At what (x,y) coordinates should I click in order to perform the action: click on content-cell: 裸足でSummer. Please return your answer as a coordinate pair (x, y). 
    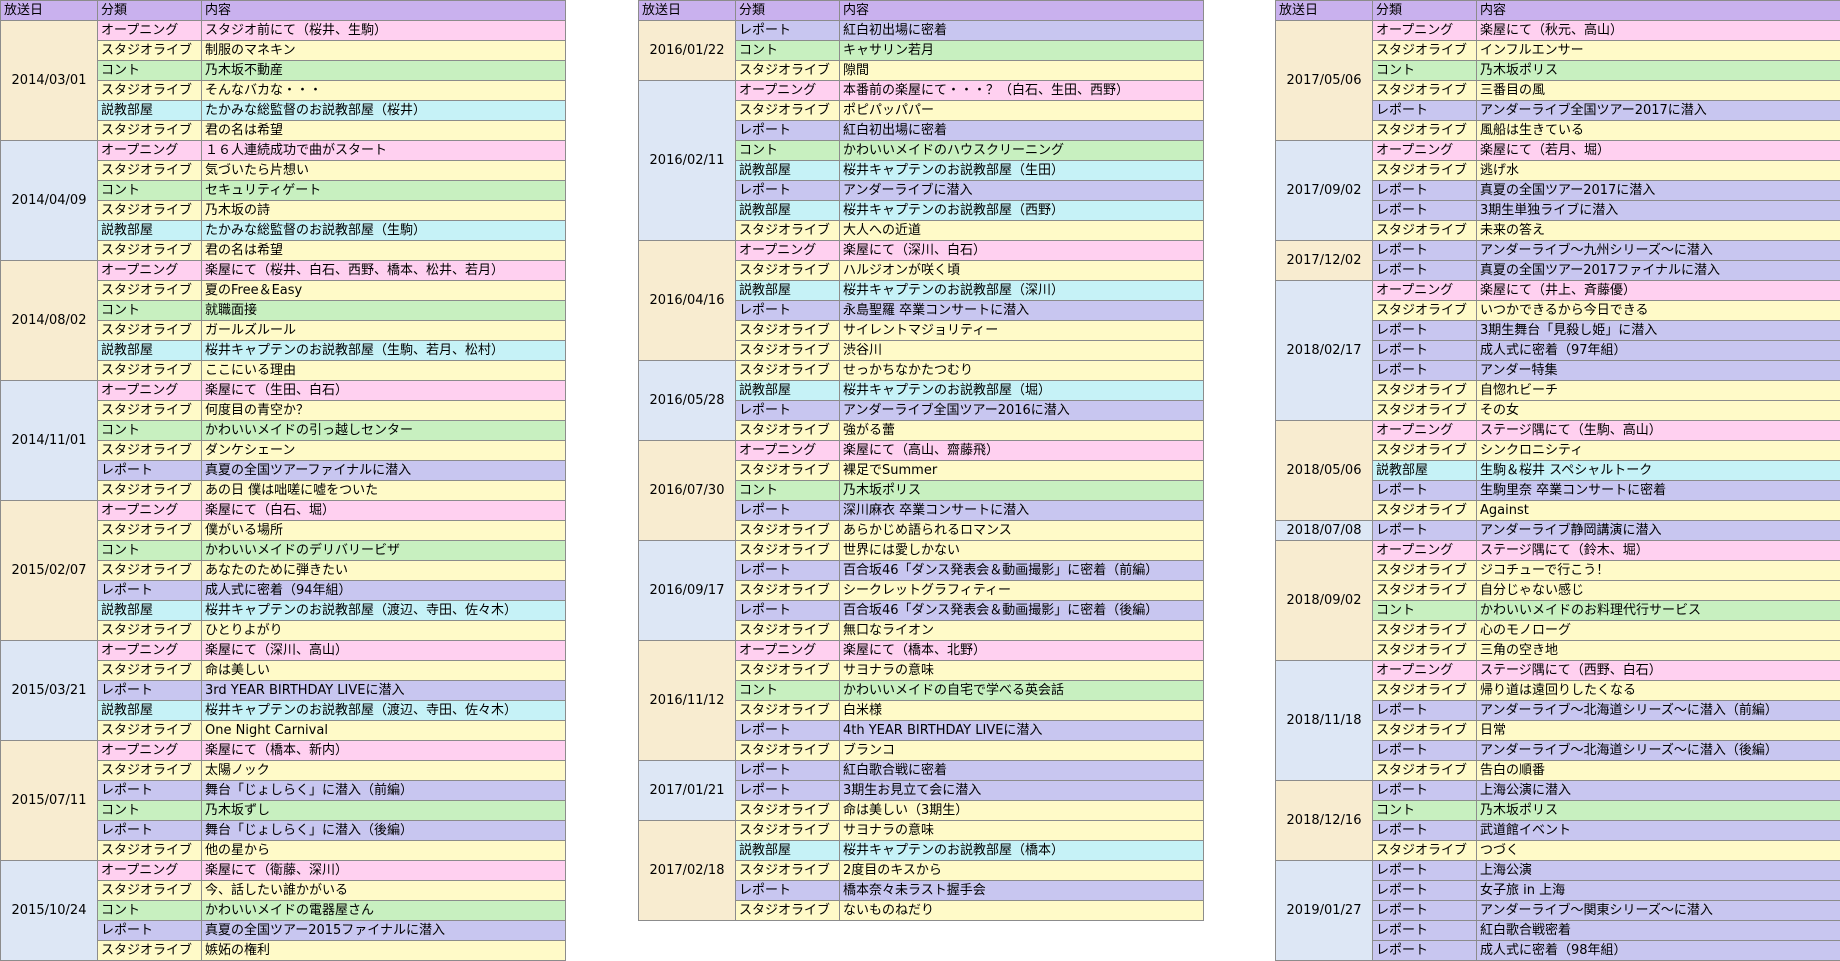
    Looking at the image, I should click on (1021, 470).